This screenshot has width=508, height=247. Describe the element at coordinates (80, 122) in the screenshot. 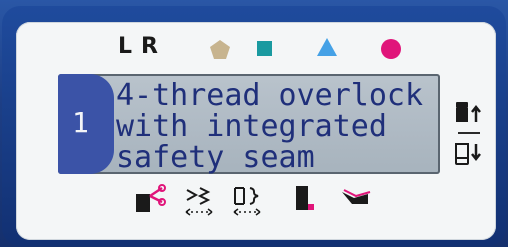

I see `program-number: 1` at that location.